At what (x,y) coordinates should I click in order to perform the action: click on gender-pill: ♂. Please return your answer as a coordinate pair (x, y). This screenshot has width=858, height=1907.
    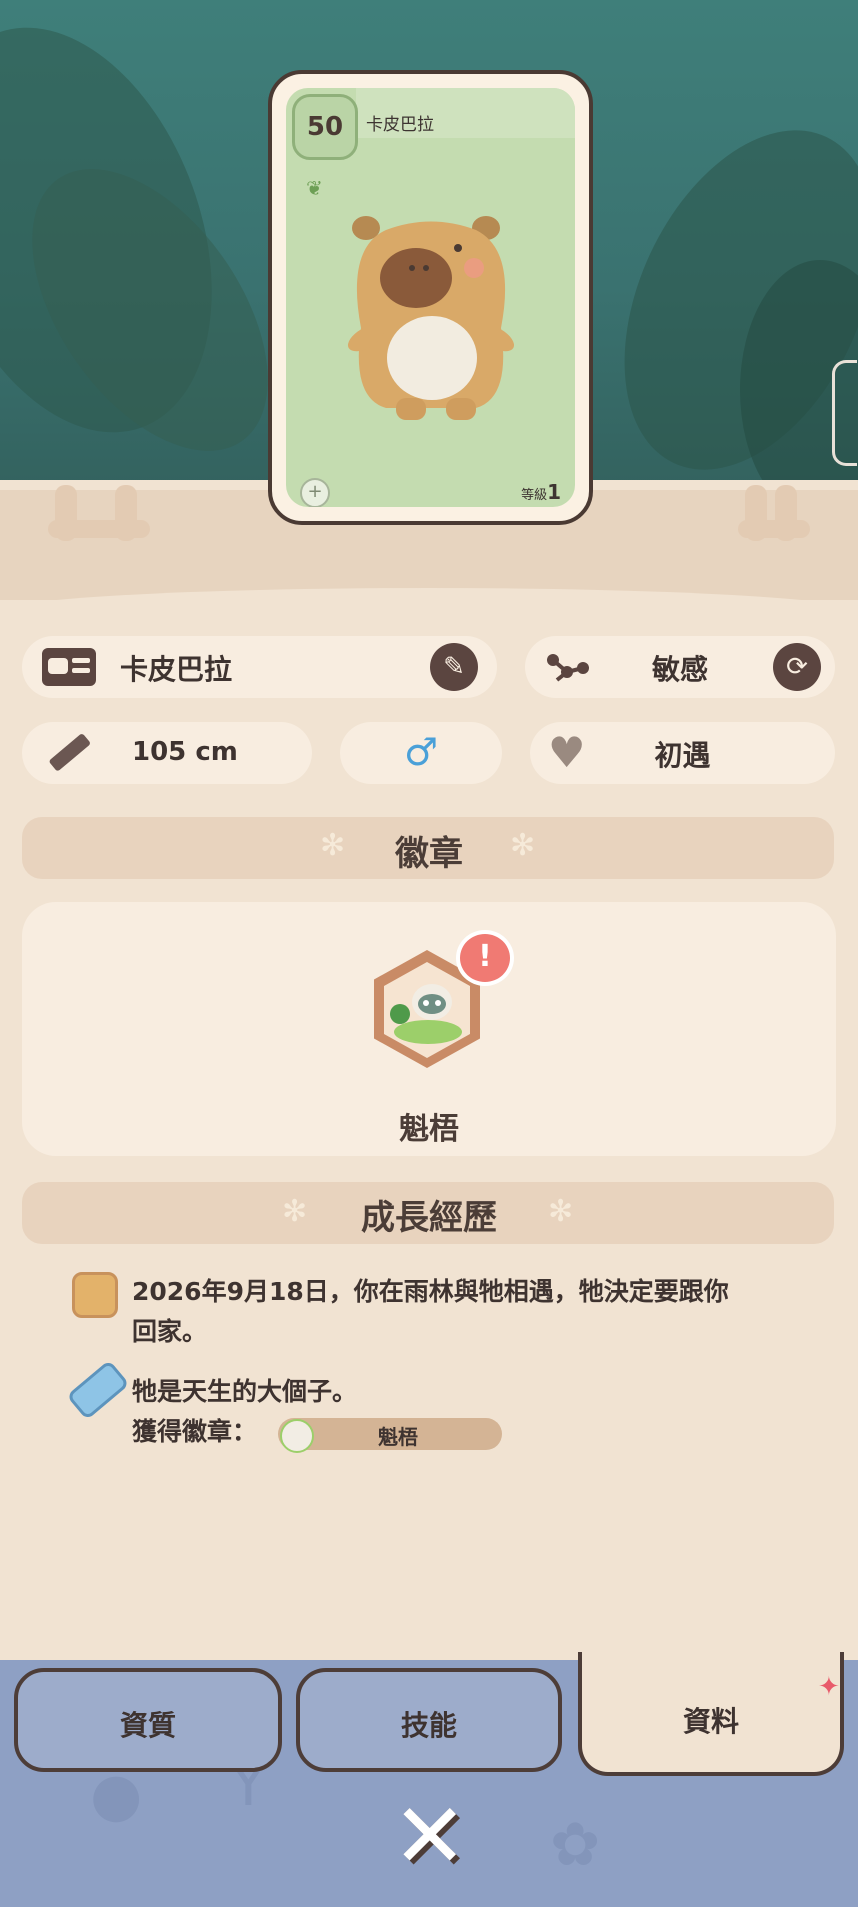
    Looking at the image, I should click on (421, 753).